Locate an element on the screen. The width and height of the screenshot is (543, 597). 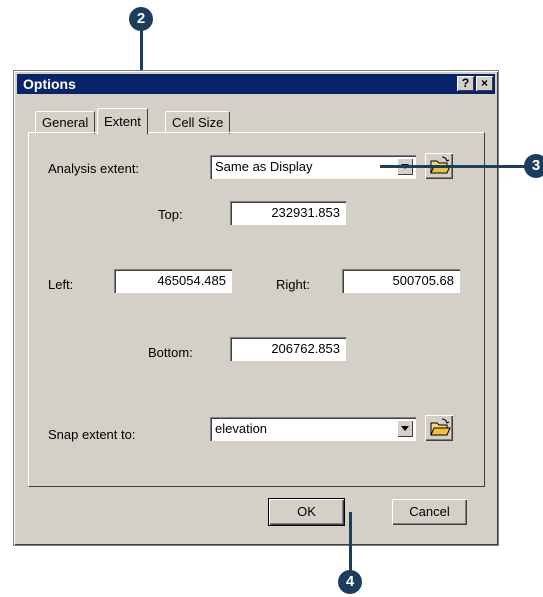
left-label: Left: is located at coordinates (61, 284).